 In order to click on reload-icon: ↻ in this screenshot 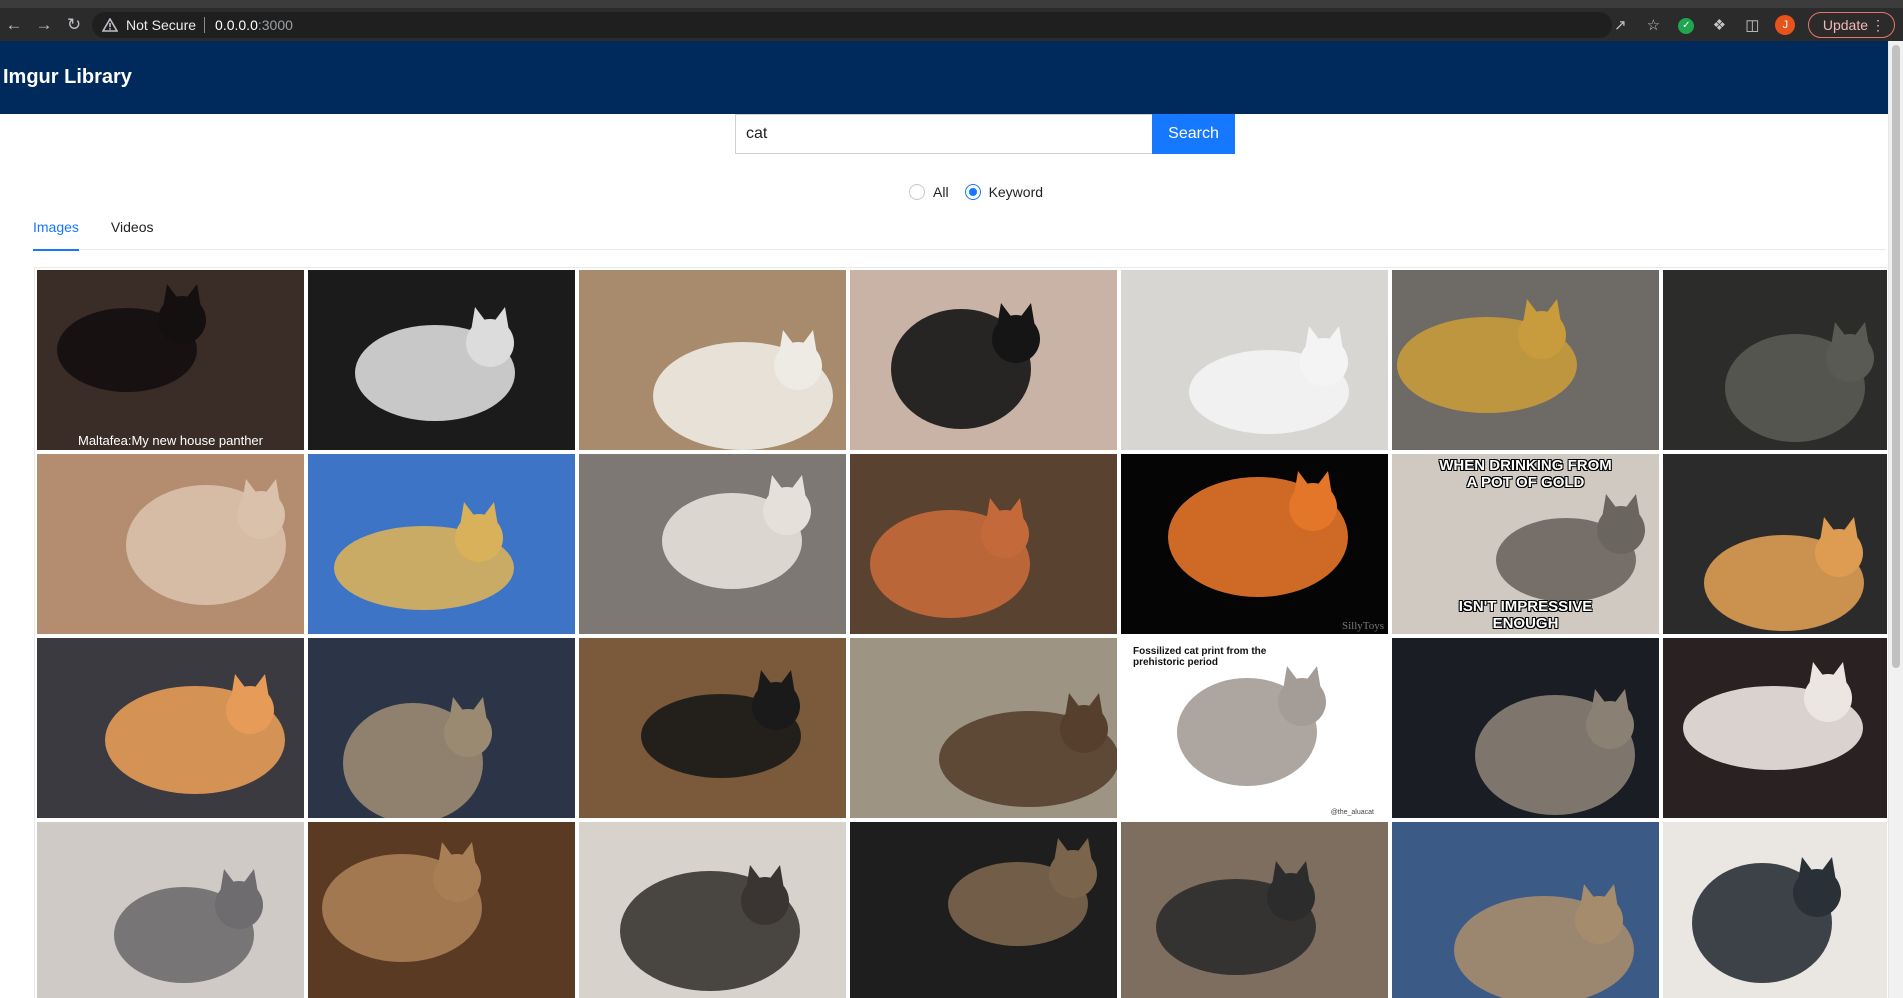, I will do `click(74, 25)`.